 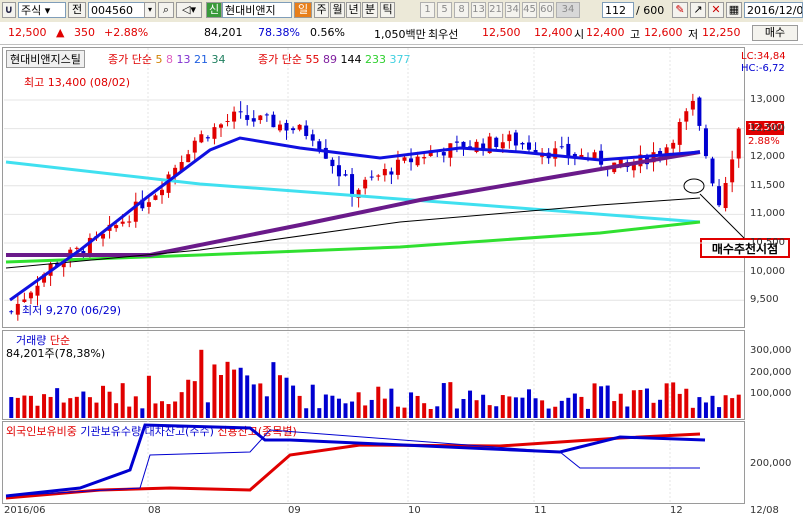 I want to click on price-tick-5: 10,500, so click(x=767, y=242).